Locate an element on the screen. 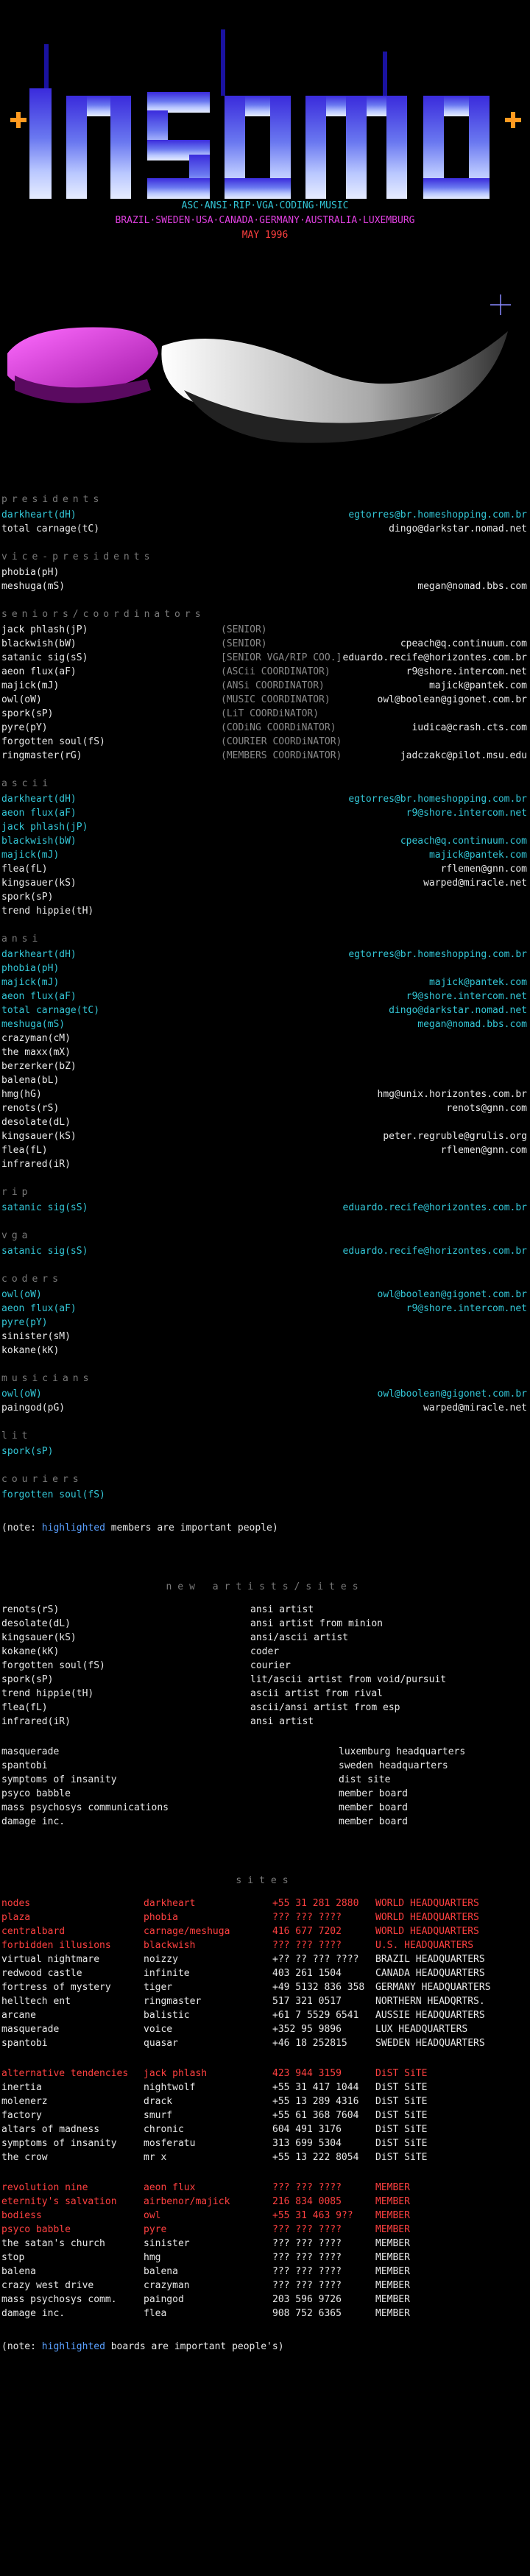 This screenshot has height=2576, width=530. member-email: cpeach@q.continuum.com is located at coordinates (464, 643).